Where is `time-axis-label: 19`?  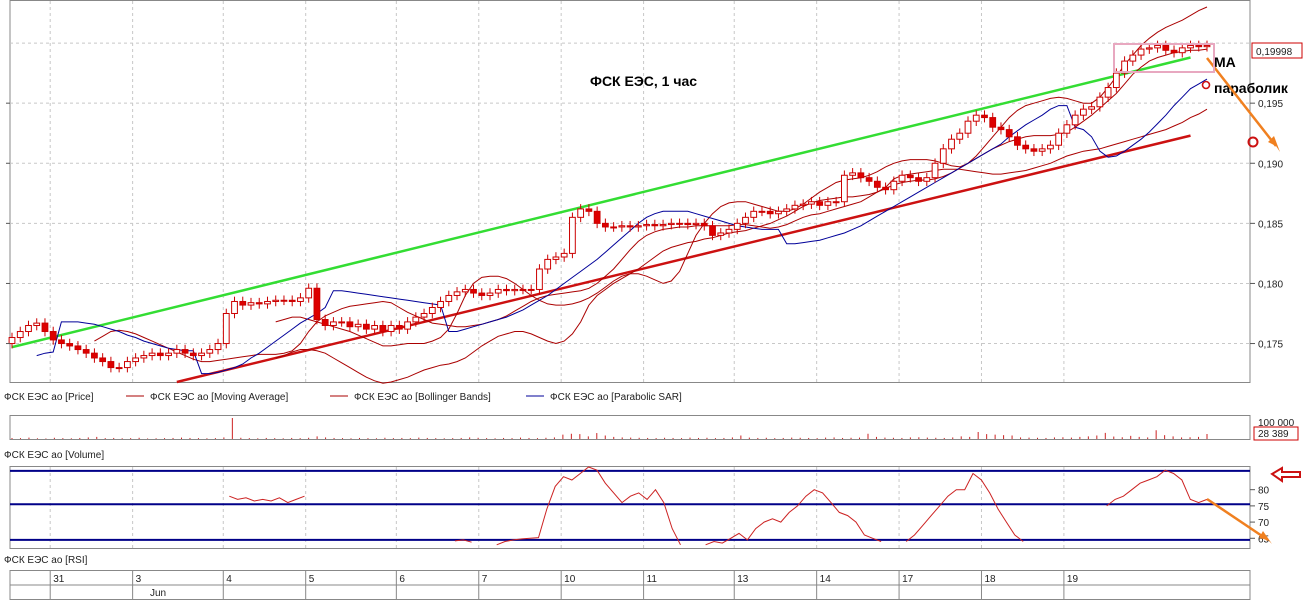
time-axis-label: 19 is located at coordinates (1073, 579).